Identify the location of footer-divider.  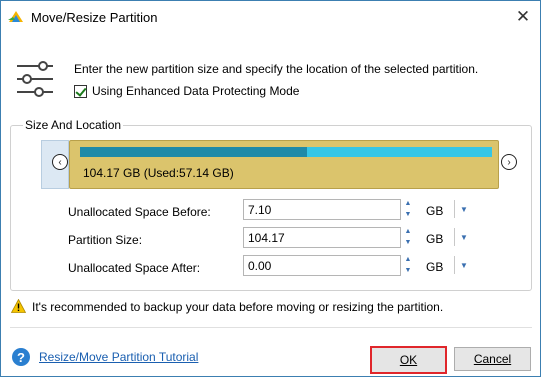
(271, 327).